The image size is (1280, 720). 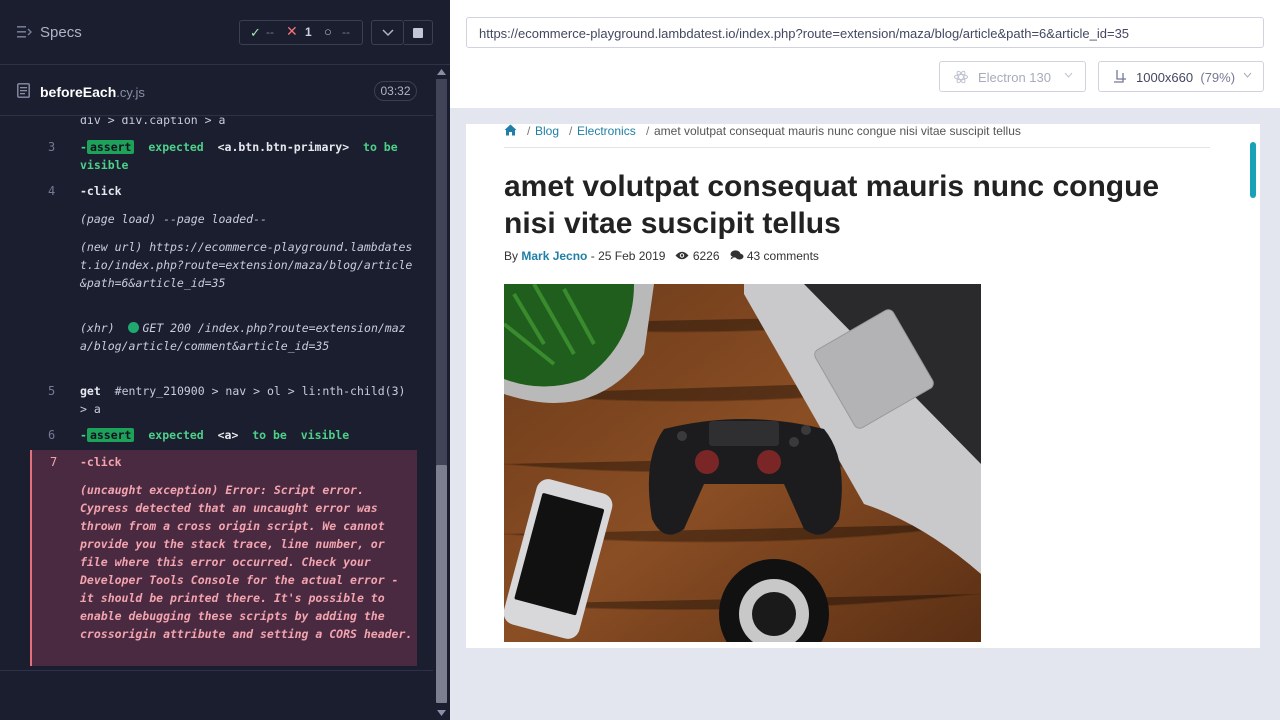 What do you see at coordinates (441, 392) in the screenshot?
I see `log-scrollbar` at bounding box center [441, 392].